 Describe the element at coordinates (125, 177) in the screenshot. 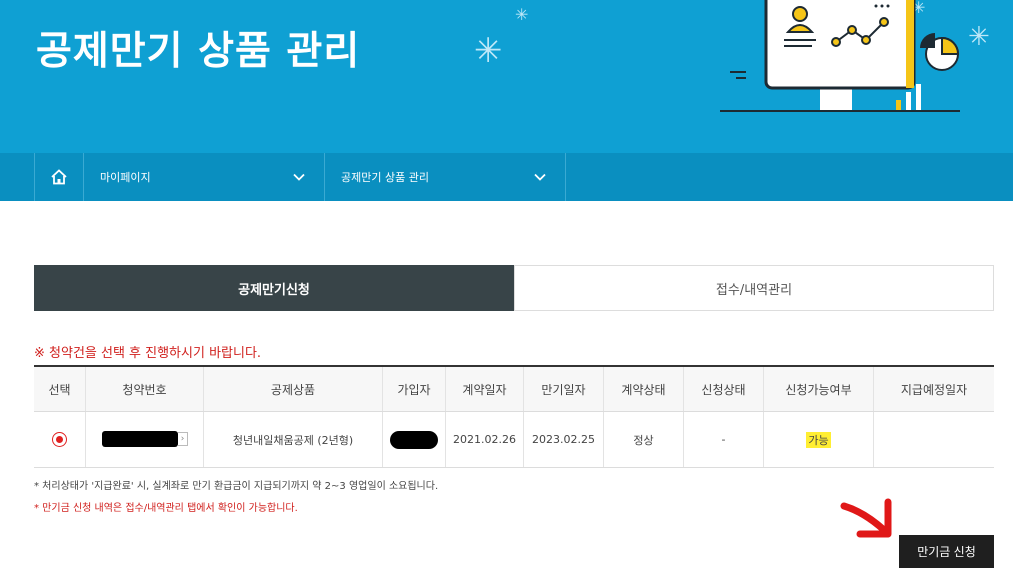

I see `nav-dropdown-label: 마이페이지` at that location.